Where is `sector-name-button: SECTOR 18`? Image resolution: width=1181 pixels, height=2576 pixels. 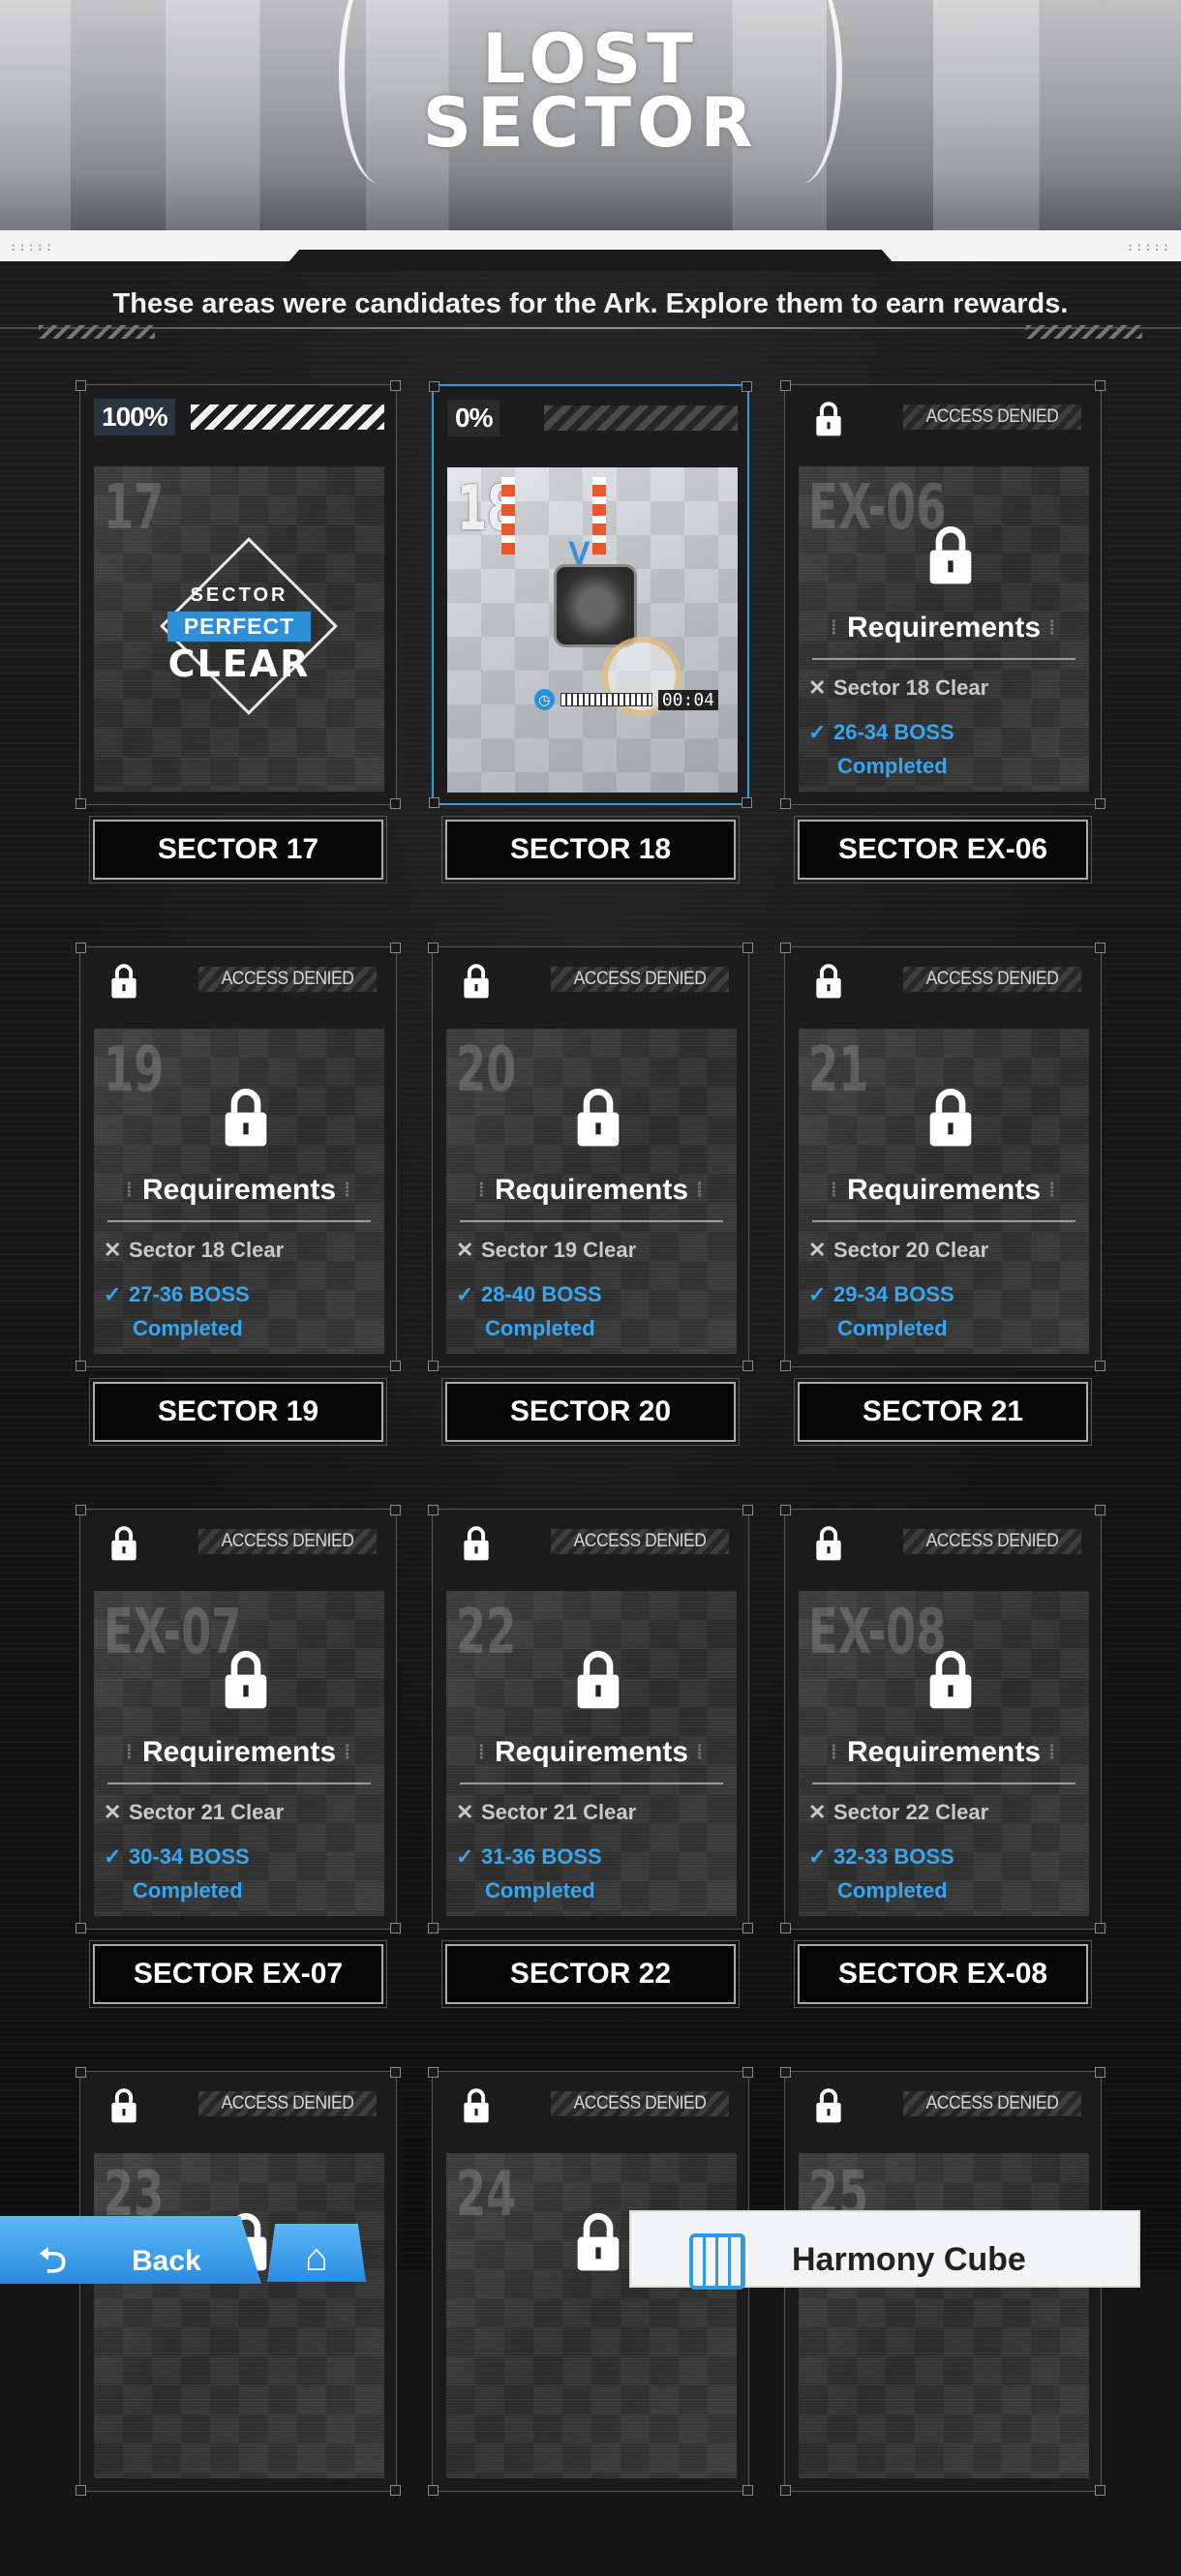
sector-name-button: SECTOR 18 is located at coordinates (590, 850).